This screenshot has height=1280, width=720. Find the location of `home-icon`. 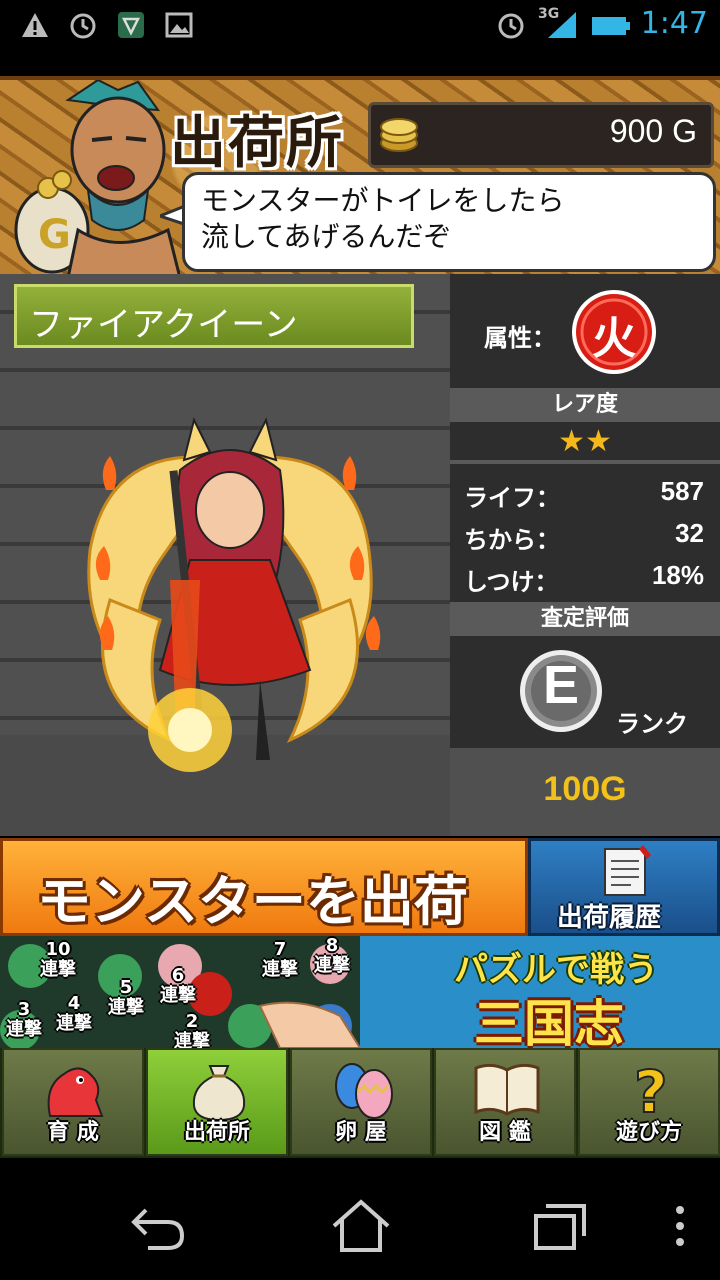

home-icon is located at coordinates (361, 1226).